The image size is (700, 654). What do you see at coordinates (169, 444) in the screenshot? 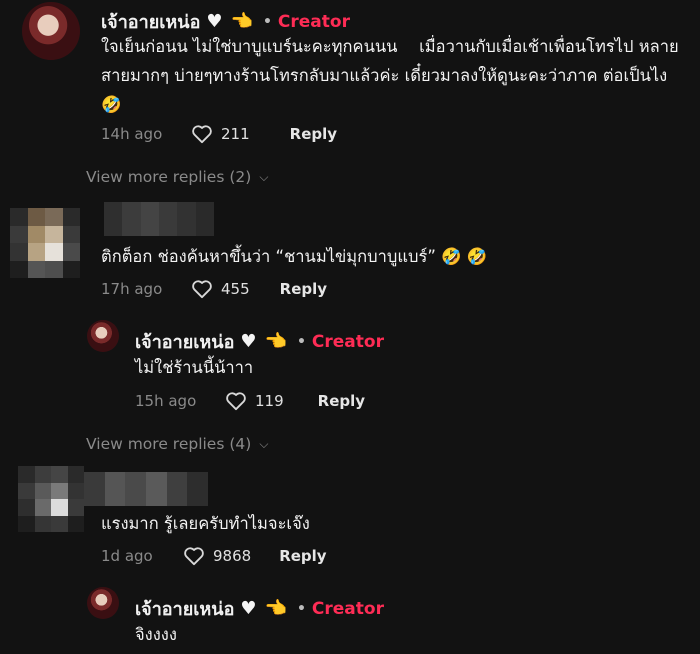
I see `view-more-label: View more replies (4)` at bounding box center [169, 444].